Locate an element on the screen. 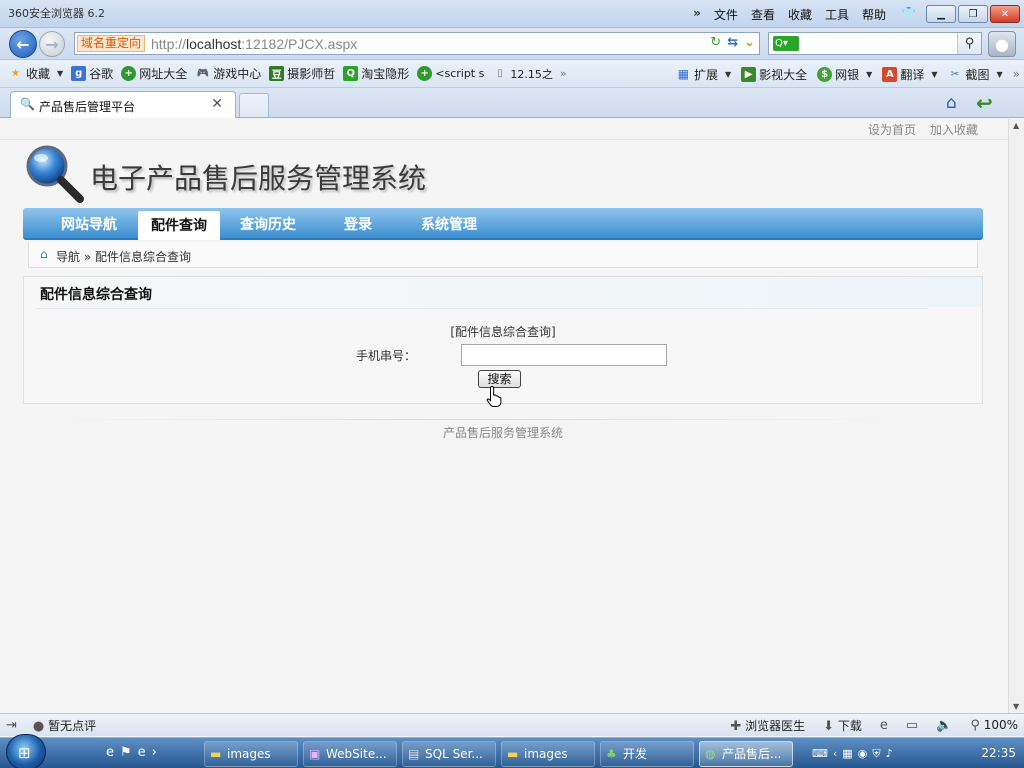 Image resolution: width=1024 pixels, height=768 pixels. bank-button: $ 网银 ▼ is located at coordinates (844, 74).